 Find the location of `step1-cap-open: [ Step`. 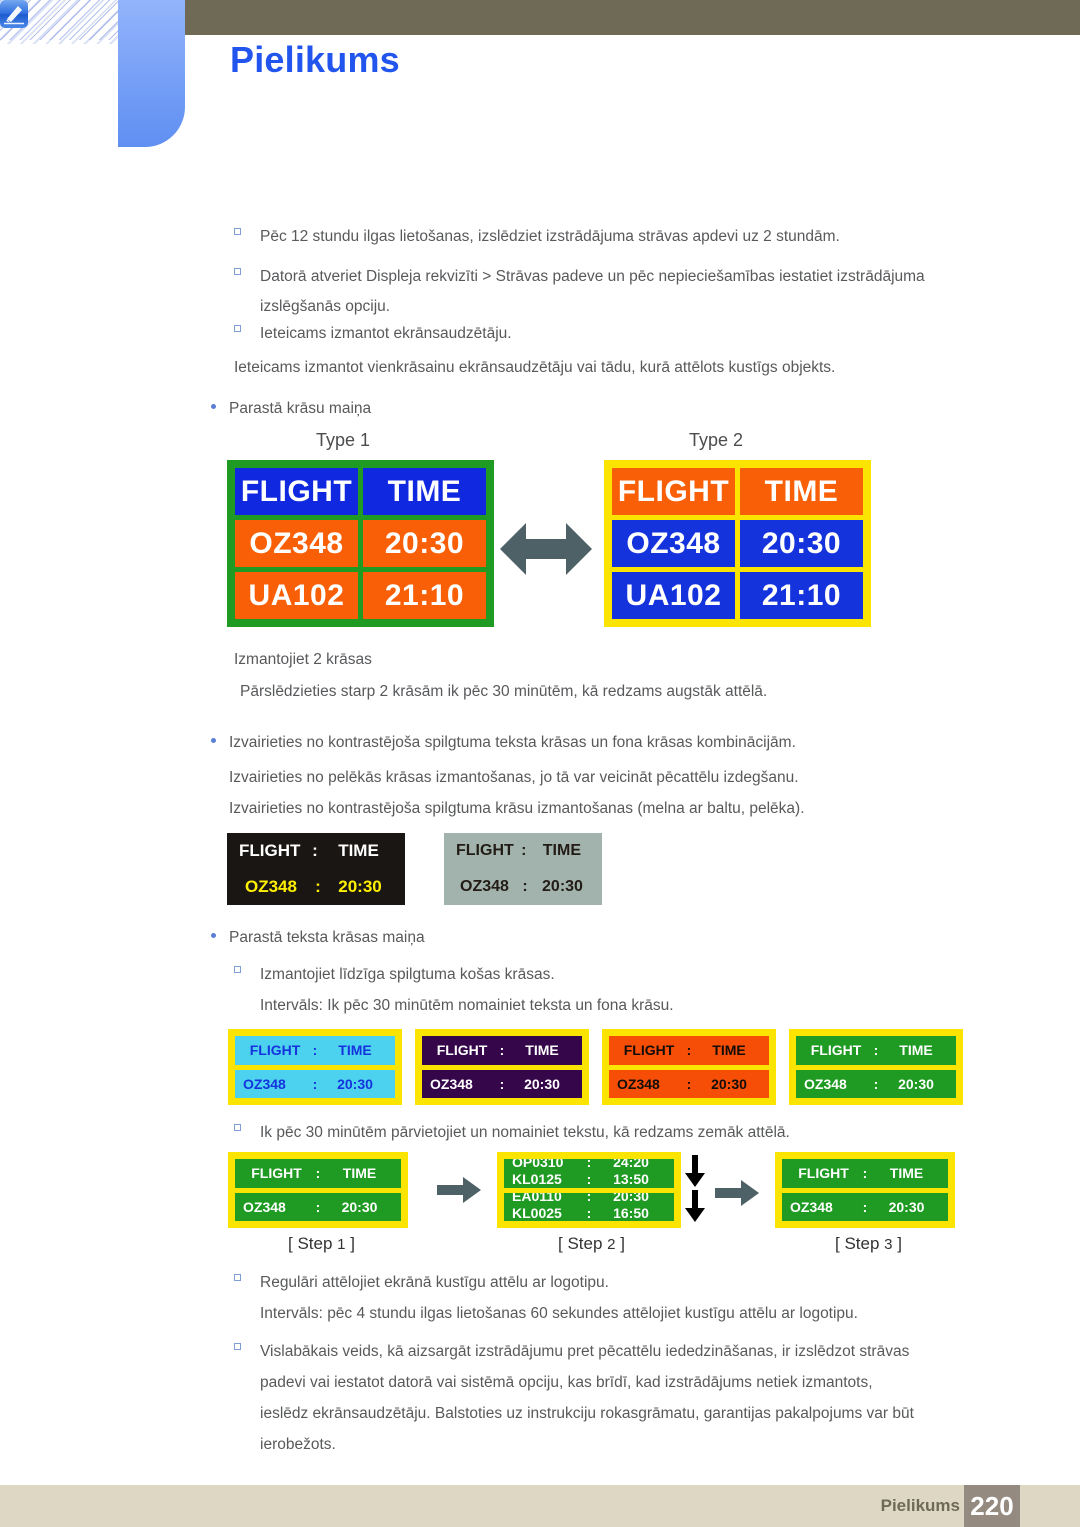

step1-cap-open: [ Step is located at coordinates (310, 1243).